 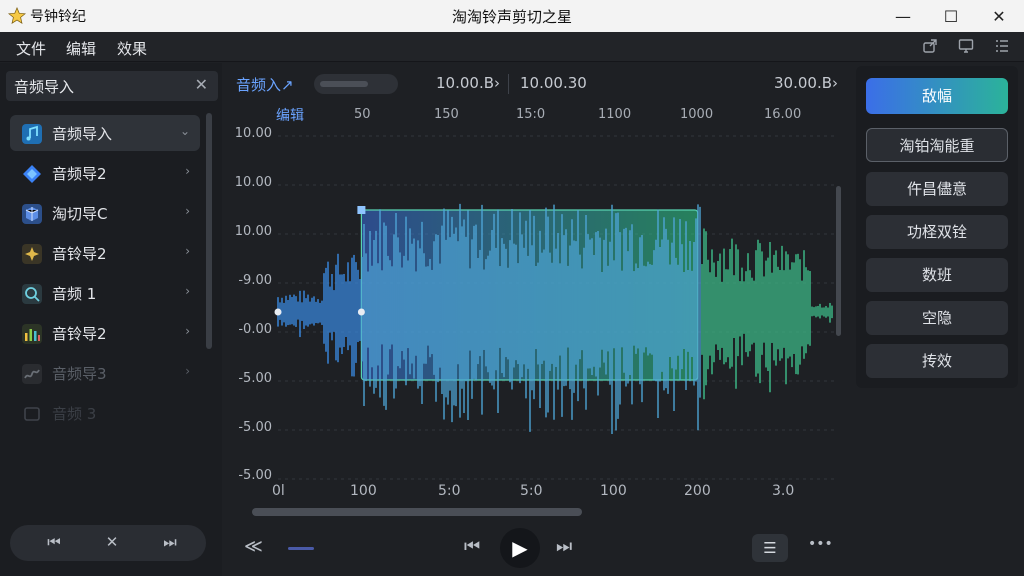 I want to click on sidebar-item-label: 音频导3, so click(x=79, y=374).